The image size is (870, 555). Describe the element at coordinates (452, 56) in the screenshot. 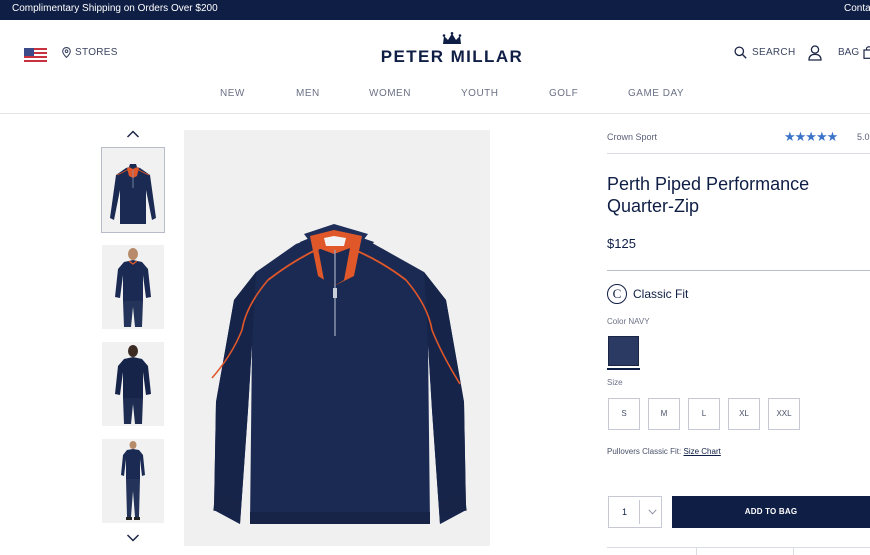

I see `logo-wordmark: PETER MILLAR` at that location.